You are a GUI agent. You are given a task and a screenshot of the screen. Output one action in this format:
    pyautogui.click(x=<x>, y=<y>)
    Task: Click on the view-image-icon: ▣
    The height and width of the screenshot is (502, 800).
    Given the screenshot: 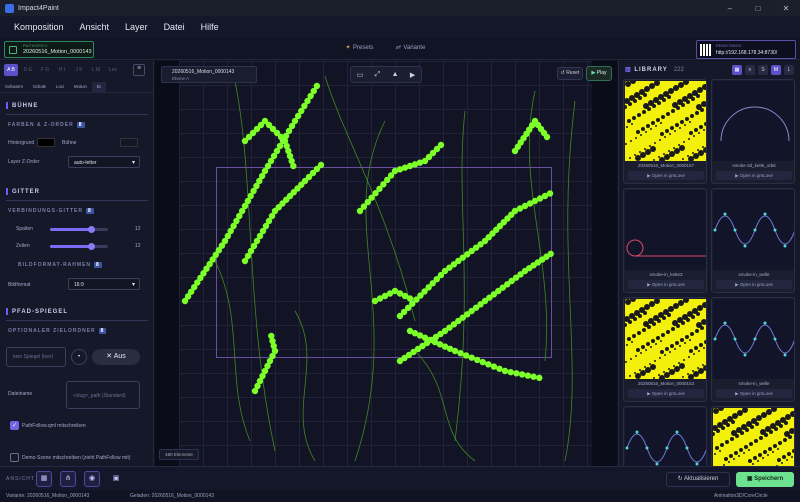 What is the action you would take?
    pyautogui.click(x=116, y=479)
    